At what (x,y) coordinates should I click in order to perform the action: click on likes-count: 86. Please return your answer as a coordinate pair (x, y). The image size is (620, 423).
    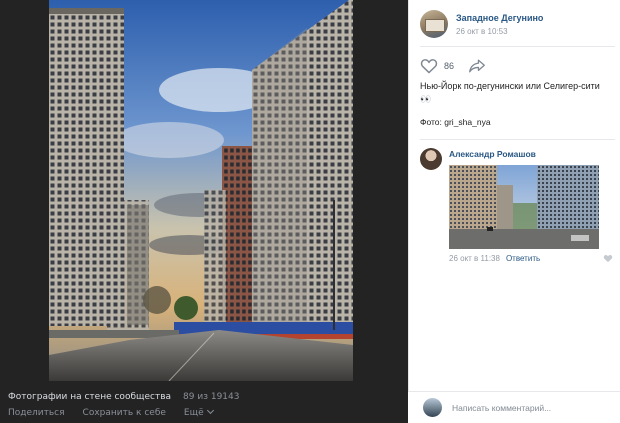
    Looking at the image, I should click on (449, 66).